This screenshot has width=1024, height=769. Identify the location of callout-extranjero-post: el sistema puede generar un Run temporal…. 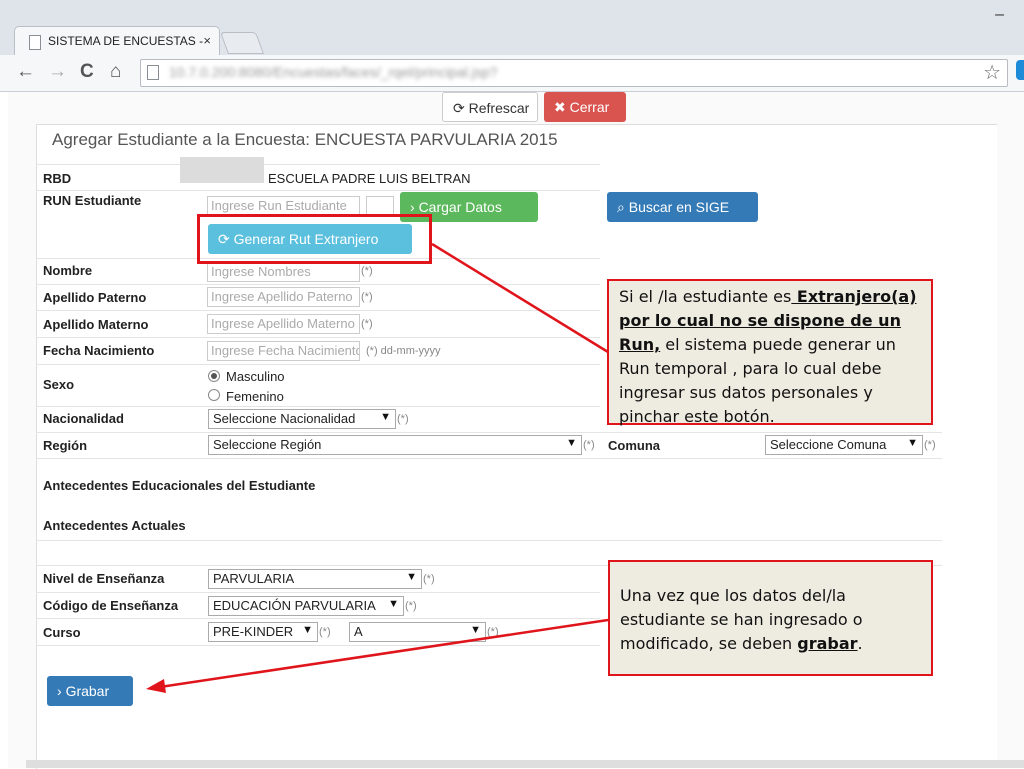
(757, 380).